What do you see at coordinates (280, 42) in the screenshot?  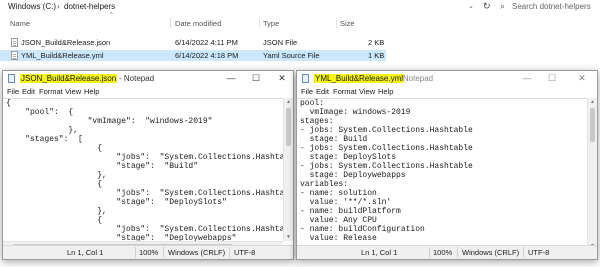 I see `file-type: JSON File` at bounding box center [280, 42].